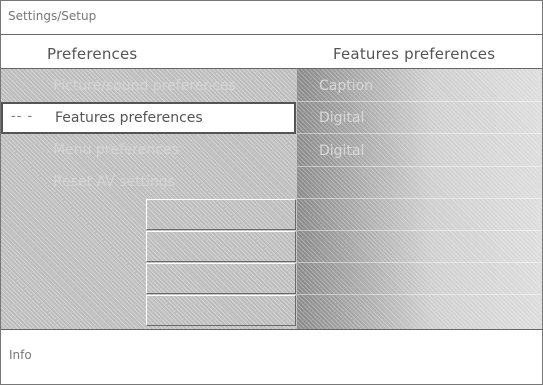 The image size is (543, 385). What do you see at coordinates (22, 116) in the screenshot?
I see `selection-arrow-icon: -- -` at bounding box center [22, 116].